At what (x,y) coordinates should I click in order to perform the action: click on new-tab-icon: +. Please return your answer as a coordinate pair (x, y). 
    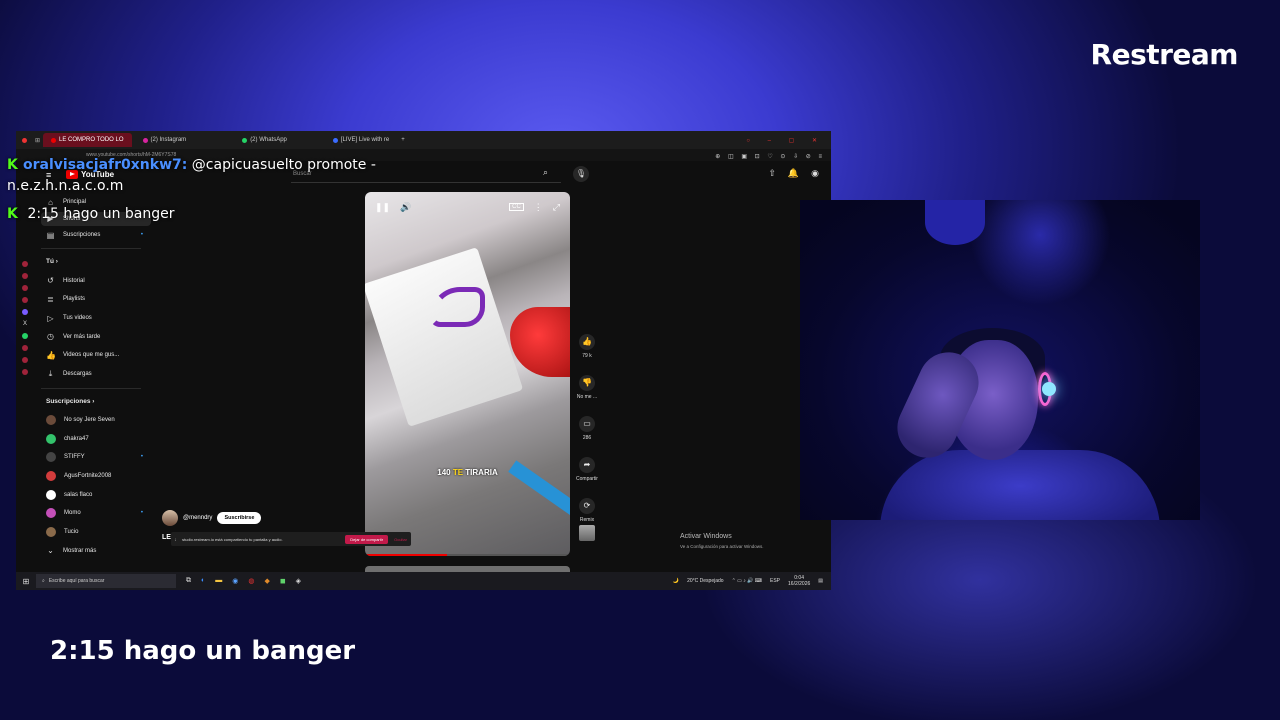
    Looking at the image, I should click on (403, 140).